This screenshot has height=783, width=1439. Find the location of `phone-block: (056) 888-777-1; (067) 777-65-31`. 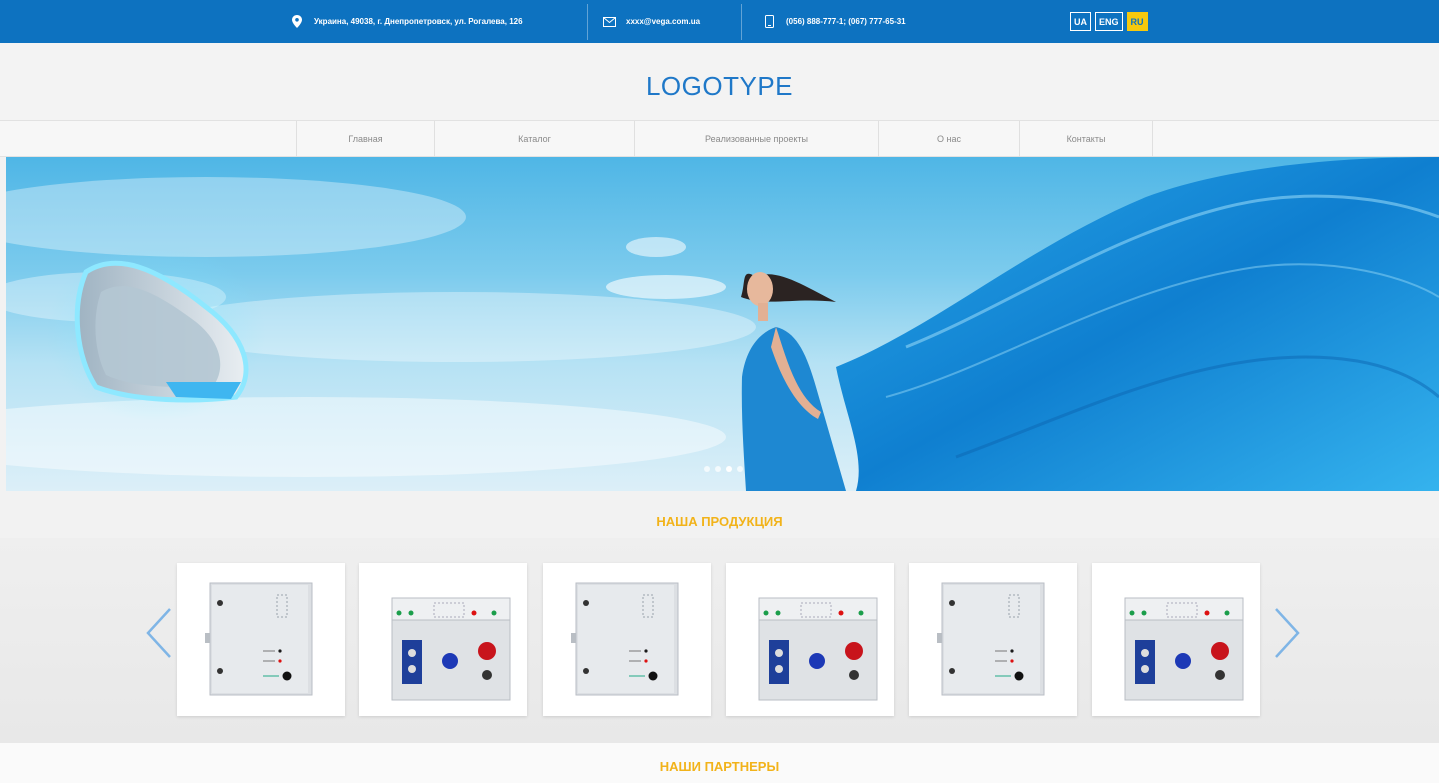

phone-block: (056) 888-777-1; (067) 777-65-31 is located at coordinates (834, 21).